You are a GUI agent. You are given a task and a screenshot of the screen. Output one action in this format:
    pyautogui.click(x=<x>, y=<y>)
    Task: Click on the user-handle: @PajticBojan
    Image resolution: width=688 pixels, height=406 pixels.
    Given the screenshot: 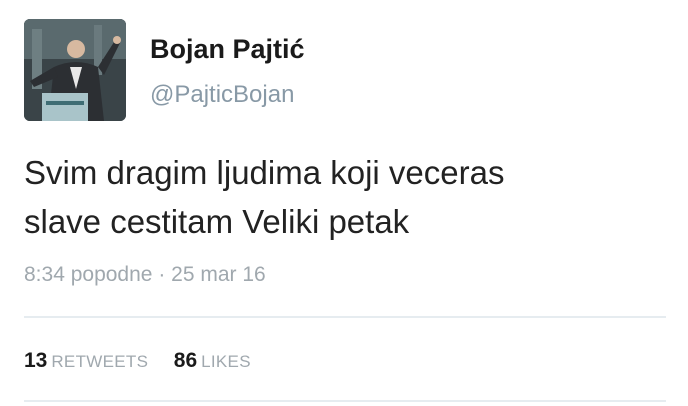 What is the action you would take?
    pyautogui.click(x=222, y=95)
    